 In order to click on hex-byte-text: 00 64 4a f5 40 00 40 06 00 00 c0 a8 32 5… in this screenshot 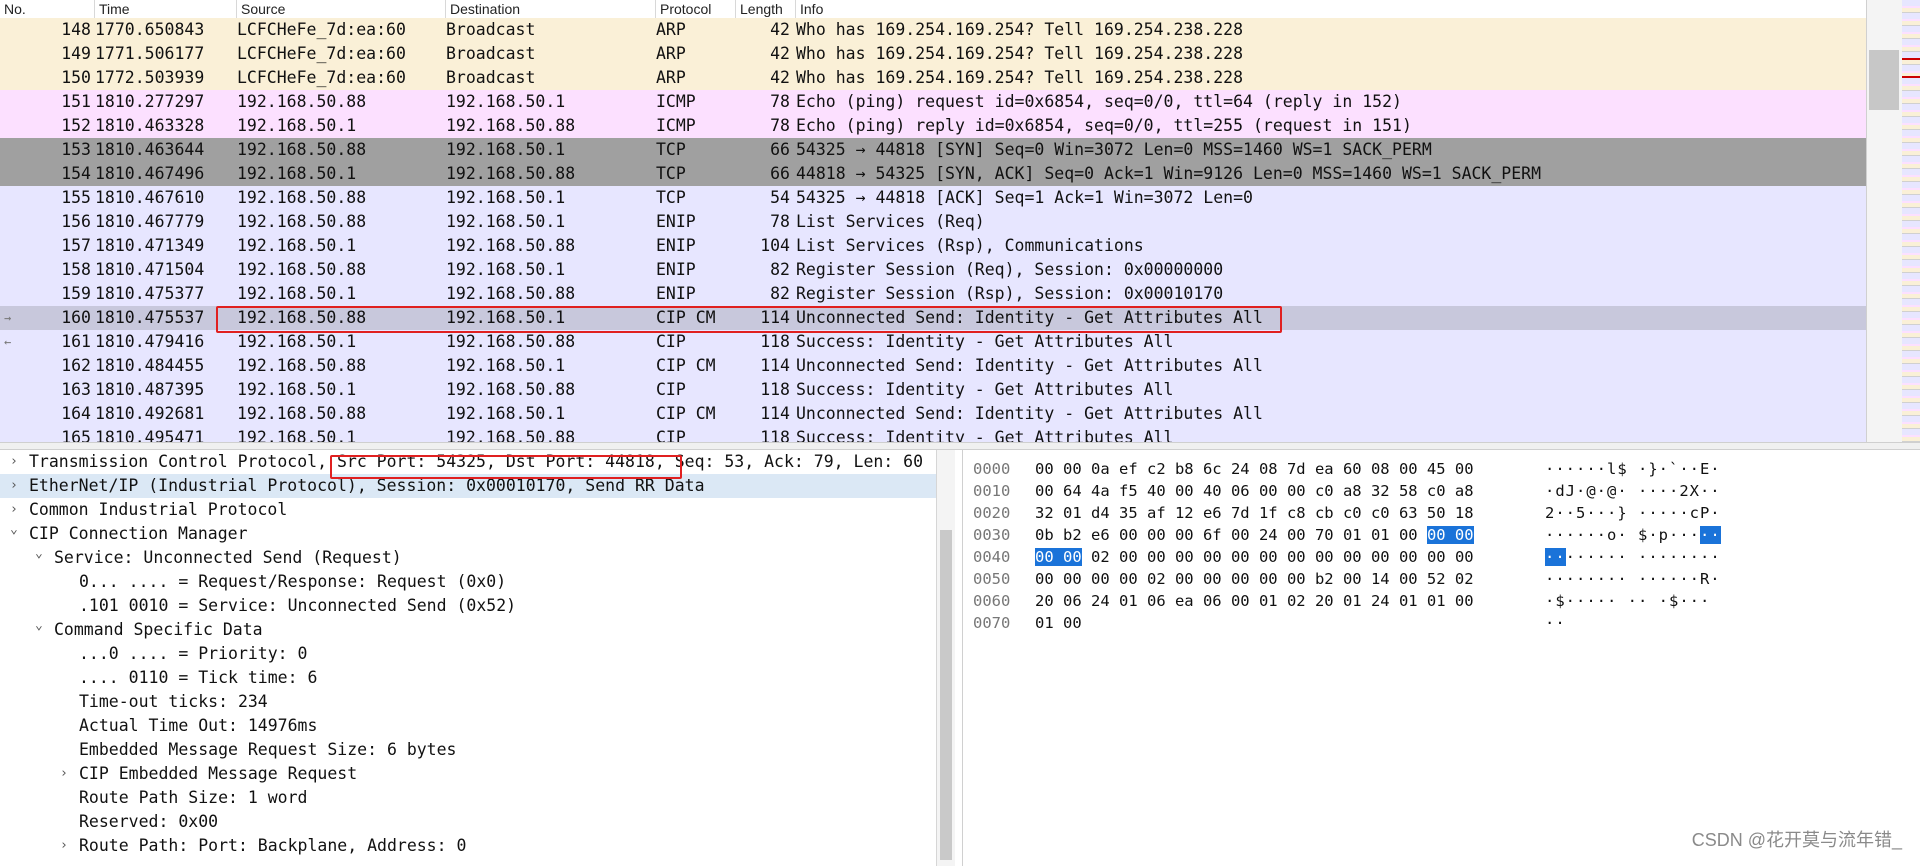, I will do `click(1254, 491)`.